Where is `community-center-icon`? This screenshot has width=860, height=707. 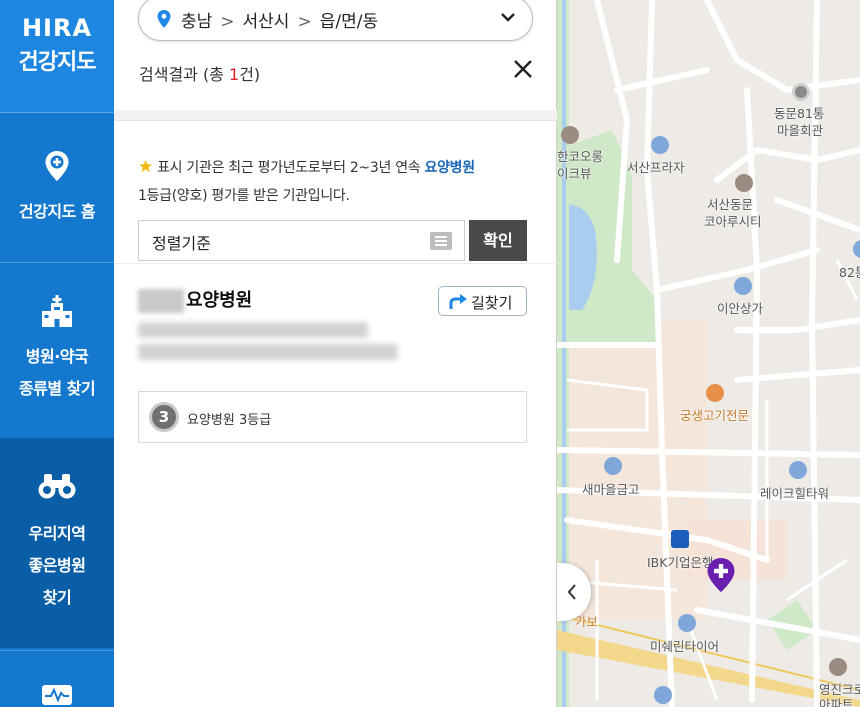 community-center-icon is located at coordinates (801, 92).